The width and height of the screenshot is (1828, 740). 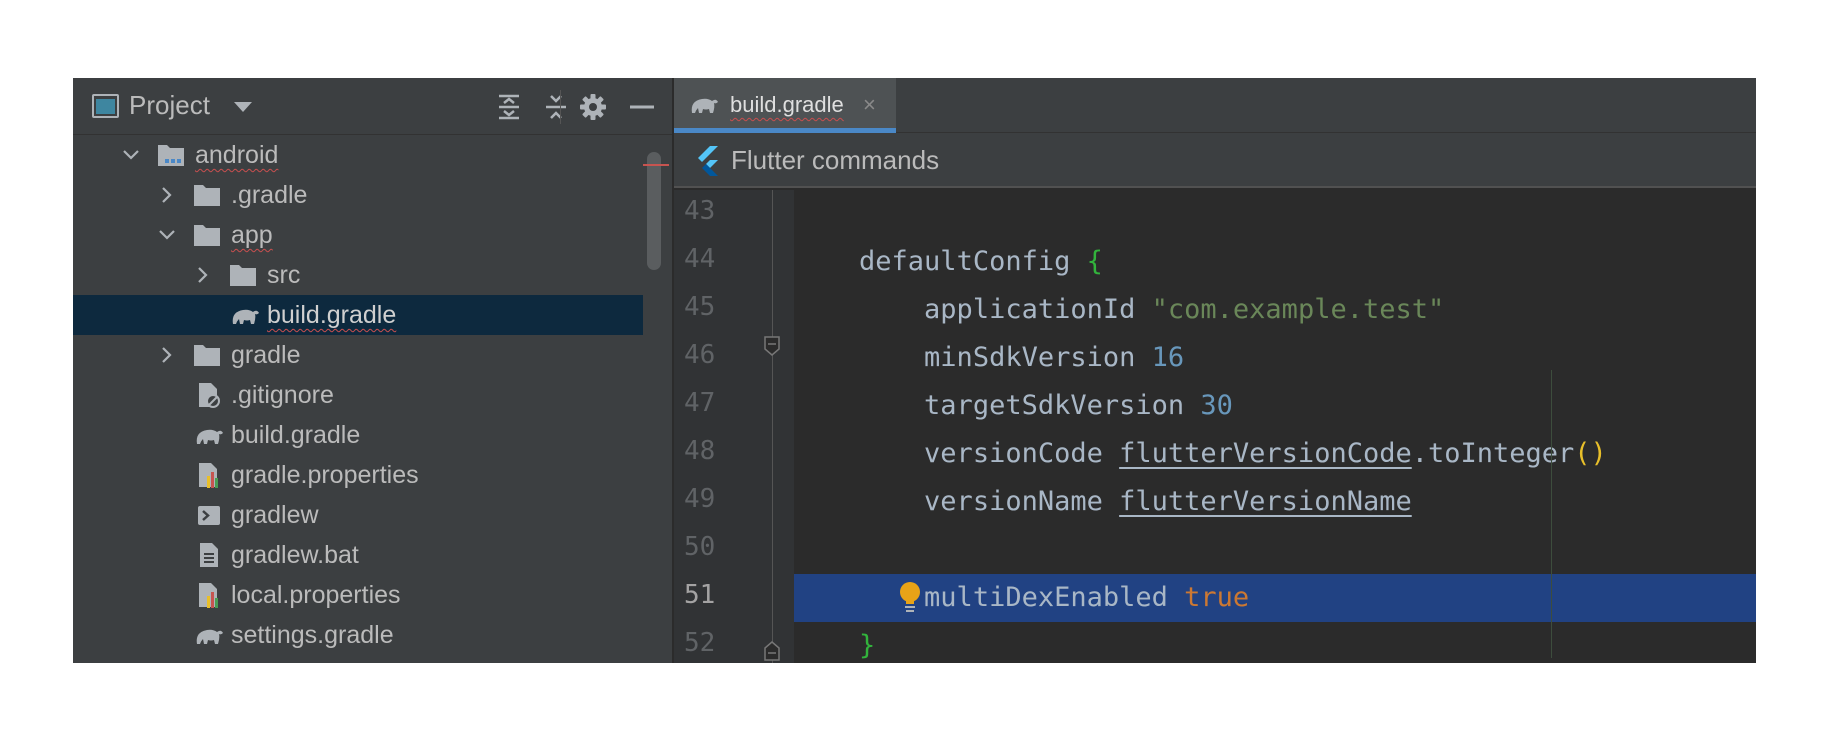 What do you see at coordinates (772, 426) in the screenshot?
I see `fold-guide` at bounding box center [772, 426].